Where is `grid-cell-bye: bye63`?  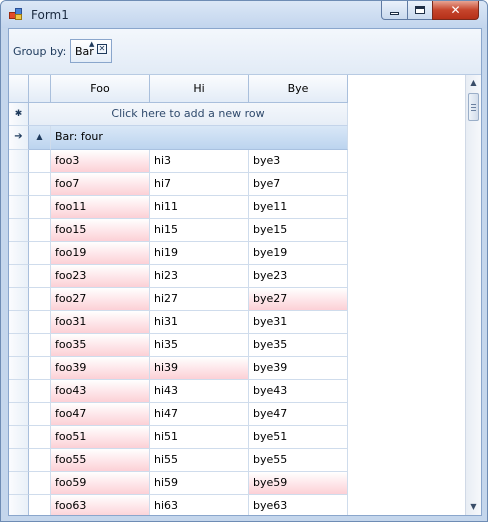
grid-cell-bye: bye63 is located at coordinates (298, 505).